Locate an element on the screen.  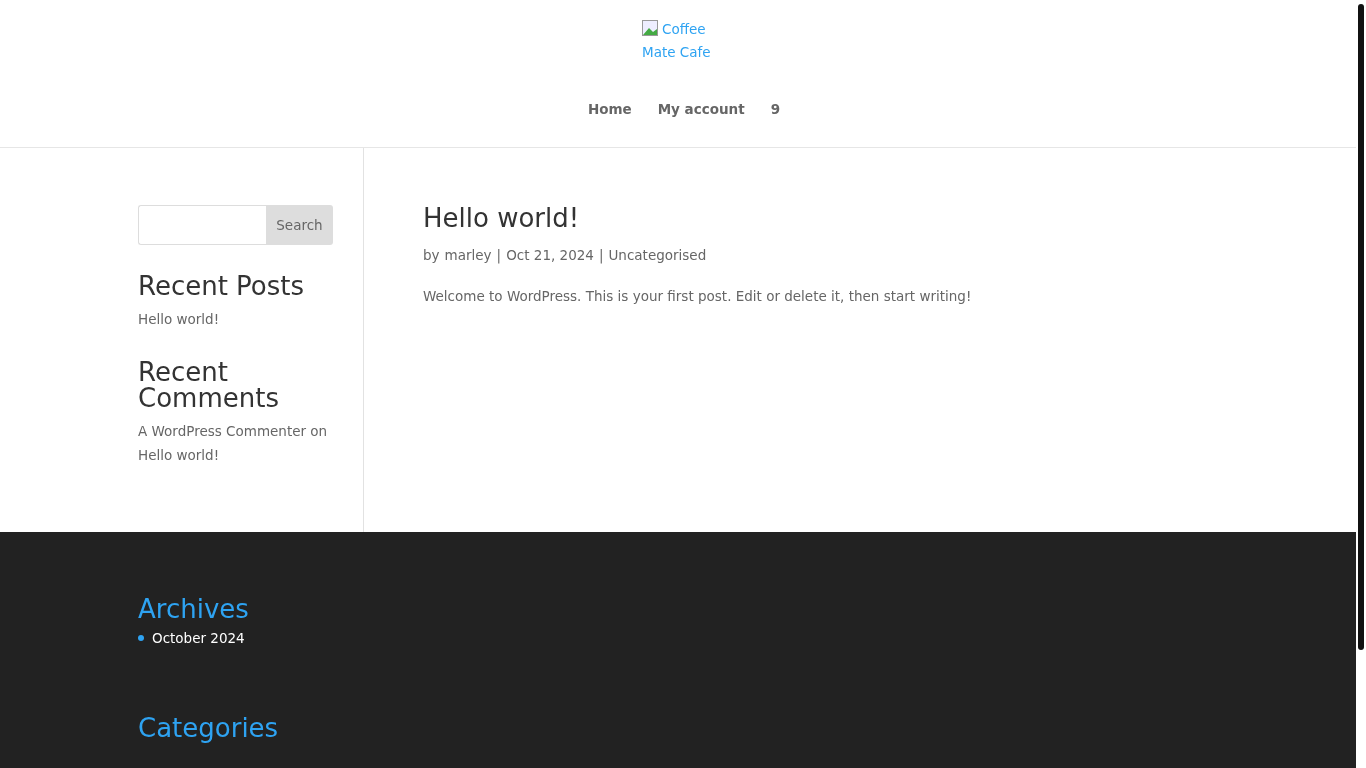
nav-link: 9 is located at coordinates (775, 109).